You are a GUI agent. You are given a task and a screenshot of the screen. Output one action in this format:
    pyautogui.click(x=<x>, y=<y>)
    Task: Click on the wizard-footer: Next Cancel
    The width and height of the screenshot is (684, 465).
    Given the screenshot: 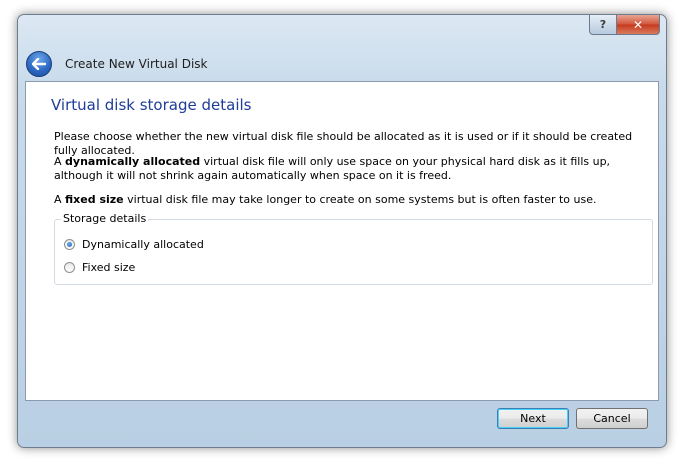 What is the action you would take?
    pyautogui.click(x=342, y=419)
    